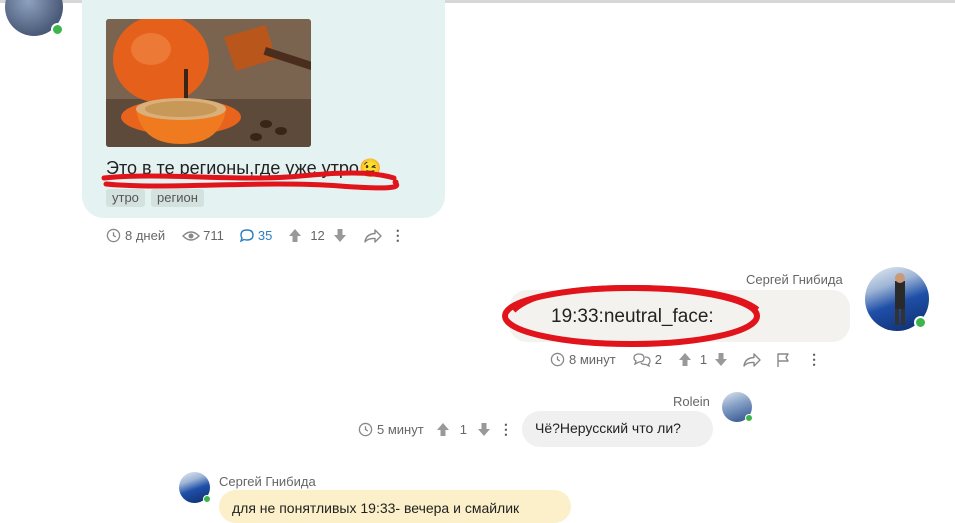 The height and width of the screenshot is (523, 955). I want to click on message-time: 5 минут, so click(400, 429).